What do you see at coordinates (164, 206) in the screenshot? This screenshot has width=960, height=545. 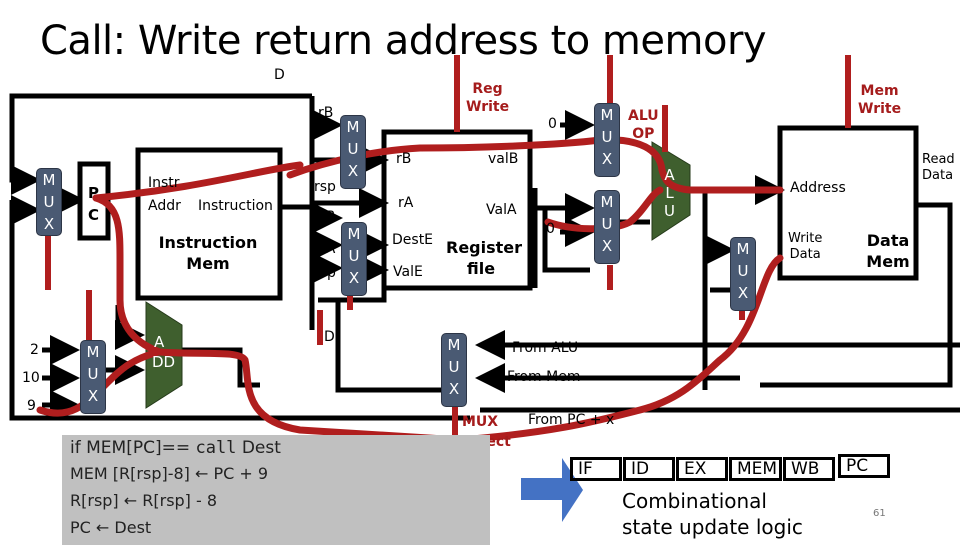 I see `instr-addr-port-label-2: Addr` at bounding box center [164, 206].